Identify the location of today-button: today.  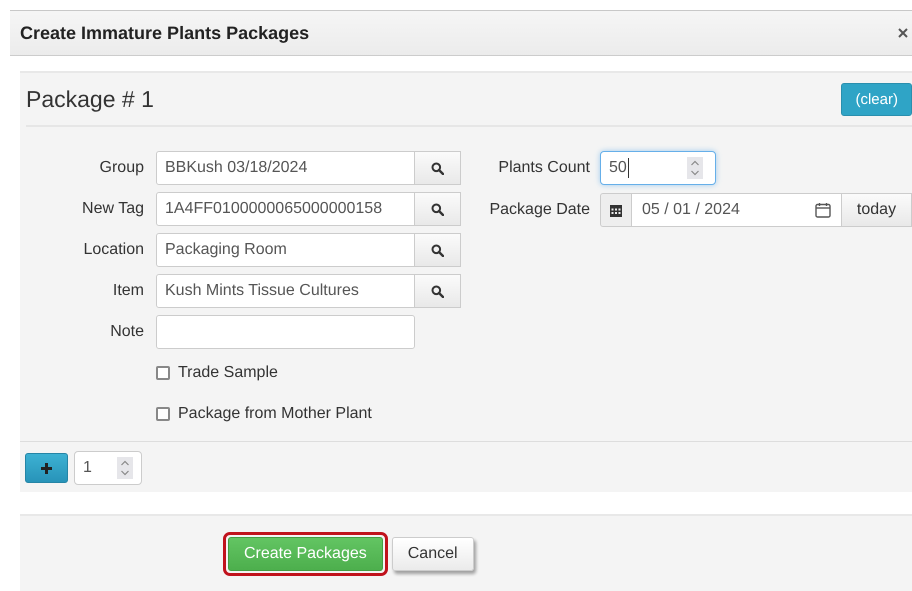
(877, 210).